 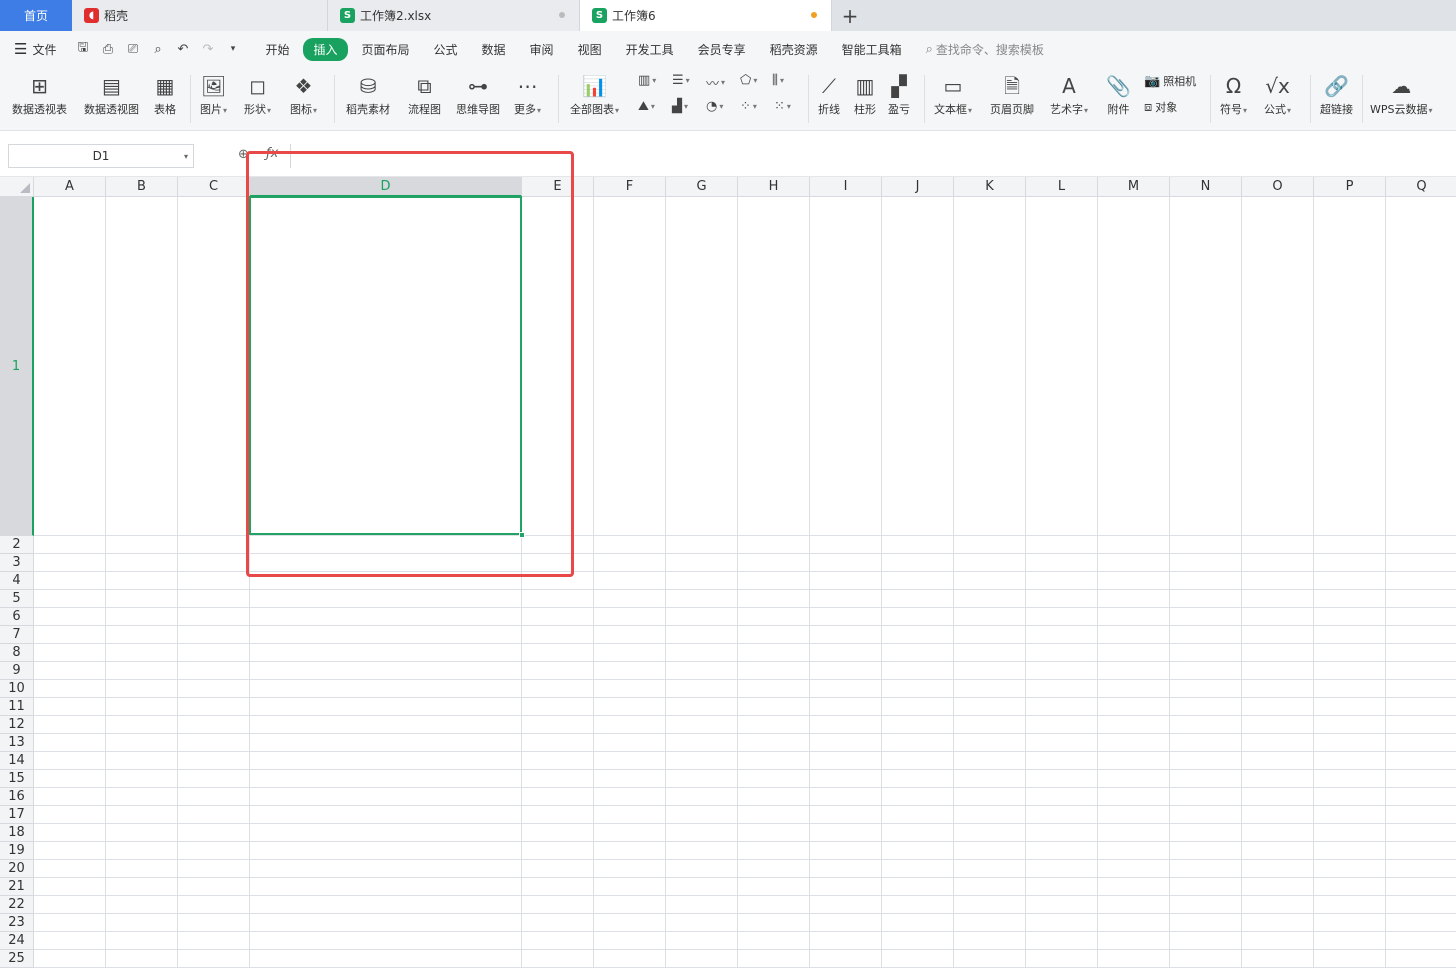 I want to click on cell-b7, so click(x=142, y=635).